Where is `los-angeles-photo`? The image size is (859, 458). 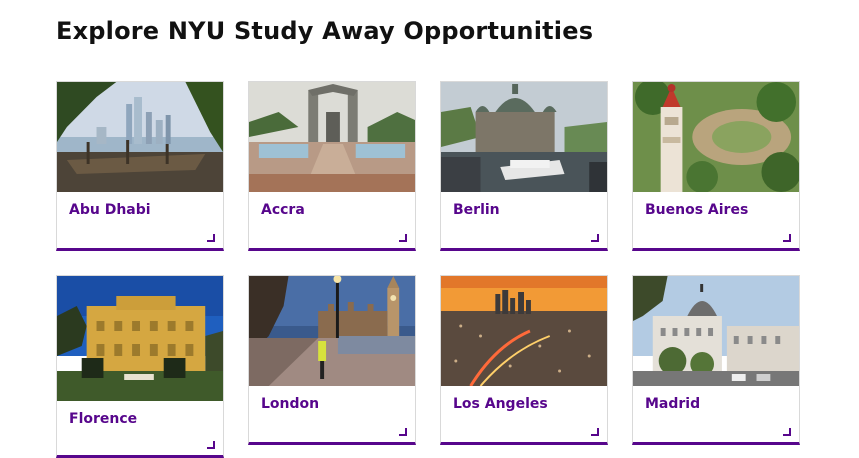
los-angeles-photo is located at coordinates (524, 331).